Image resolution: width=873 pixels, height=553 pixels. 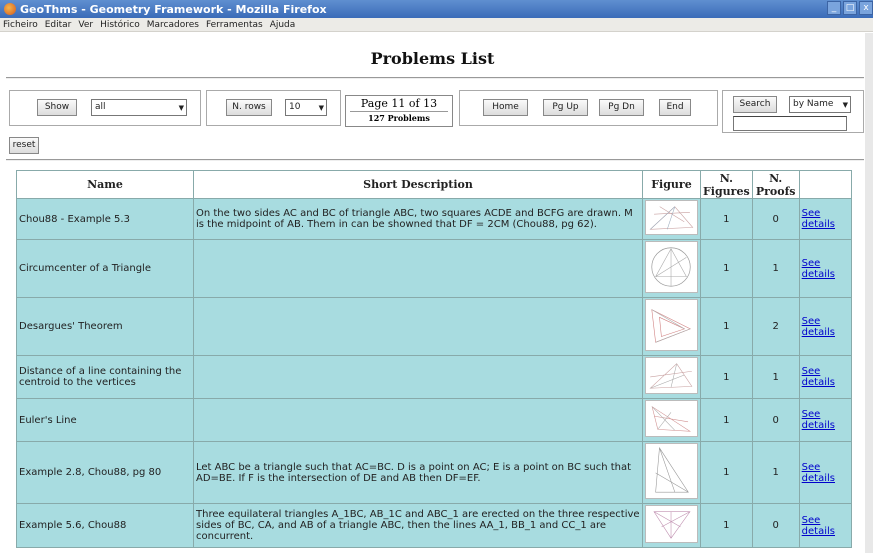 What do you see at coordinates (435, 78) in the screenshot?
I see `divider` at bounding box center [435, 78].